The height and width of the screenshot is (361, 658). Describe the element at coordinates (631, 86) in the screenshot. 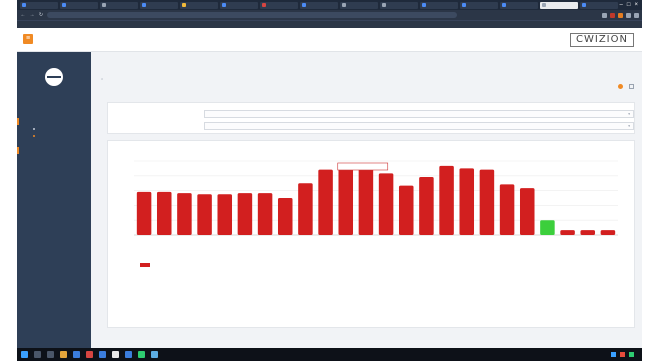

I see `expand-icon` at that location.